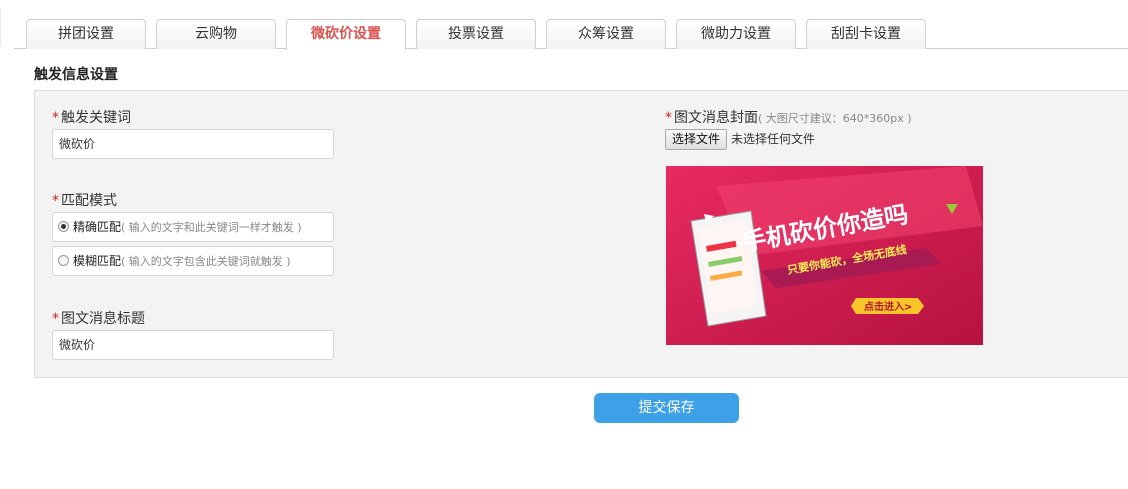  I want to click on keyword-input: 微砍价, so click(193, 144).